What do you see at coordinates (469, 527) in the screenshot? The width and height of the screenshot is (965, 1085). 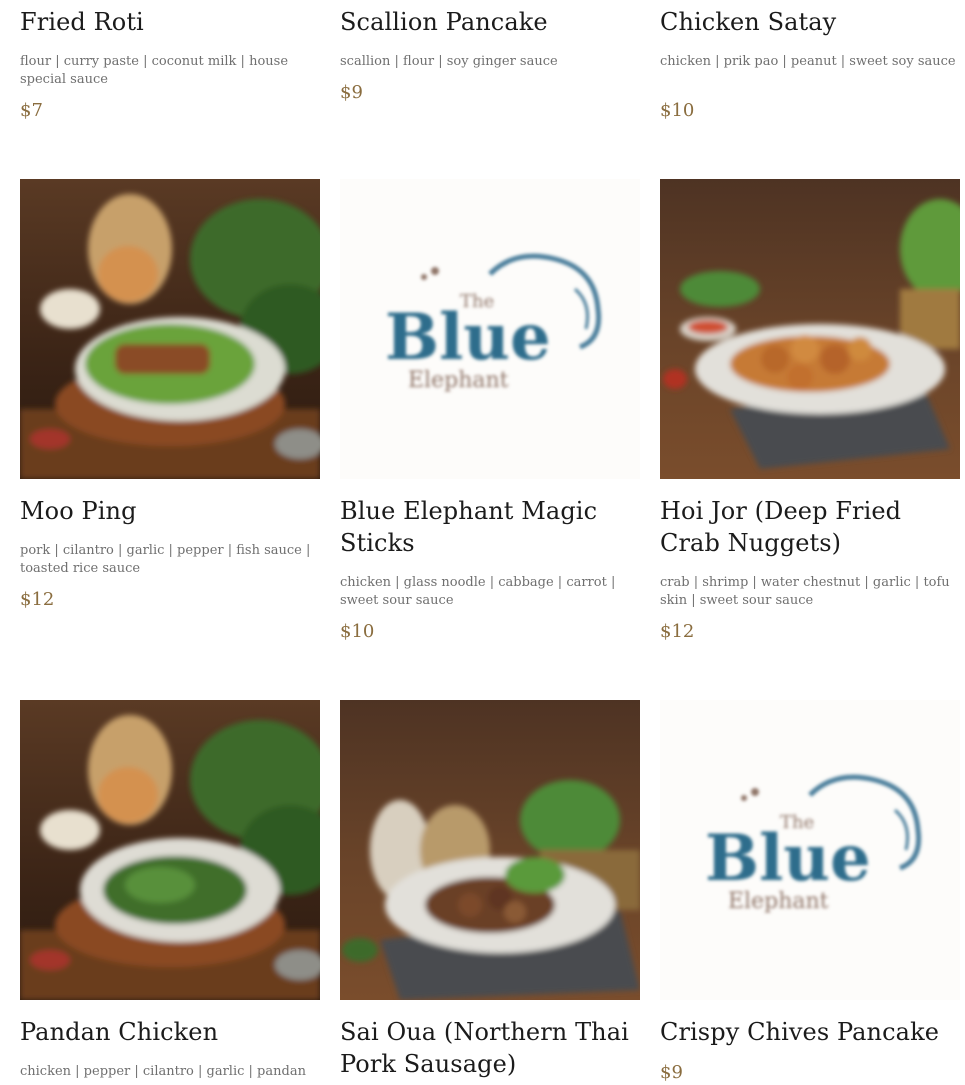 I see `menu-item-name: Blue Elephant Magic Sticks` at bounding box center [469, 527].